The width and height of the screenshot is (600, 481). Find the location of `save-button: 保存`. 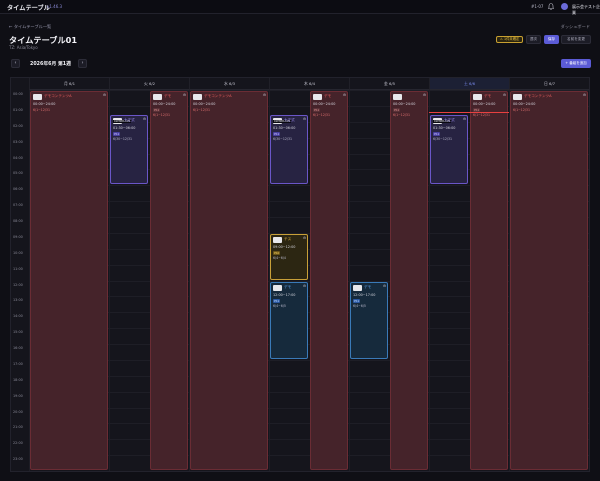

save-button: 保存 is located at coordinates (551, 39).